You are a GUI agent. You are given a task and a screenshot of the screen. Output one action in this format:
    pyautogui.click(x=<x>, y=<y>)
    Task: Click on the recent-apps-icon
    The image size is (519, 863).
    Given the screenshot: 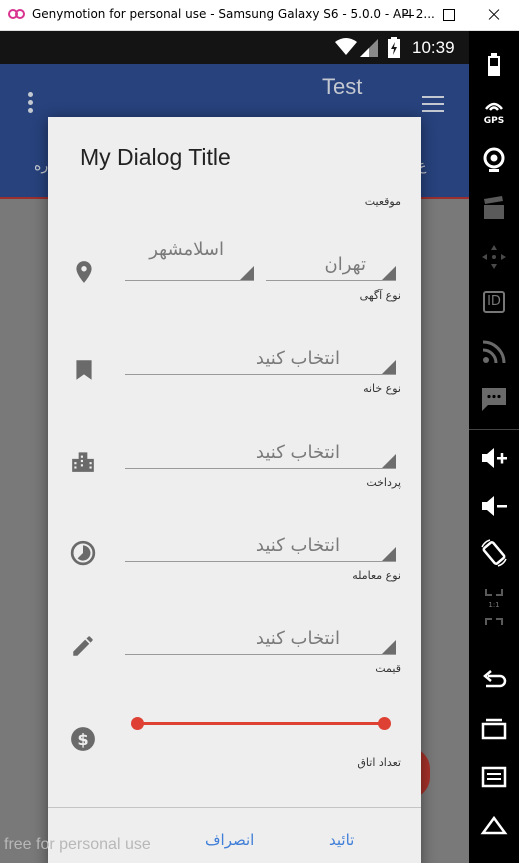 What is the action you would take?
    pyautogui.click(x=494, y=728)
    